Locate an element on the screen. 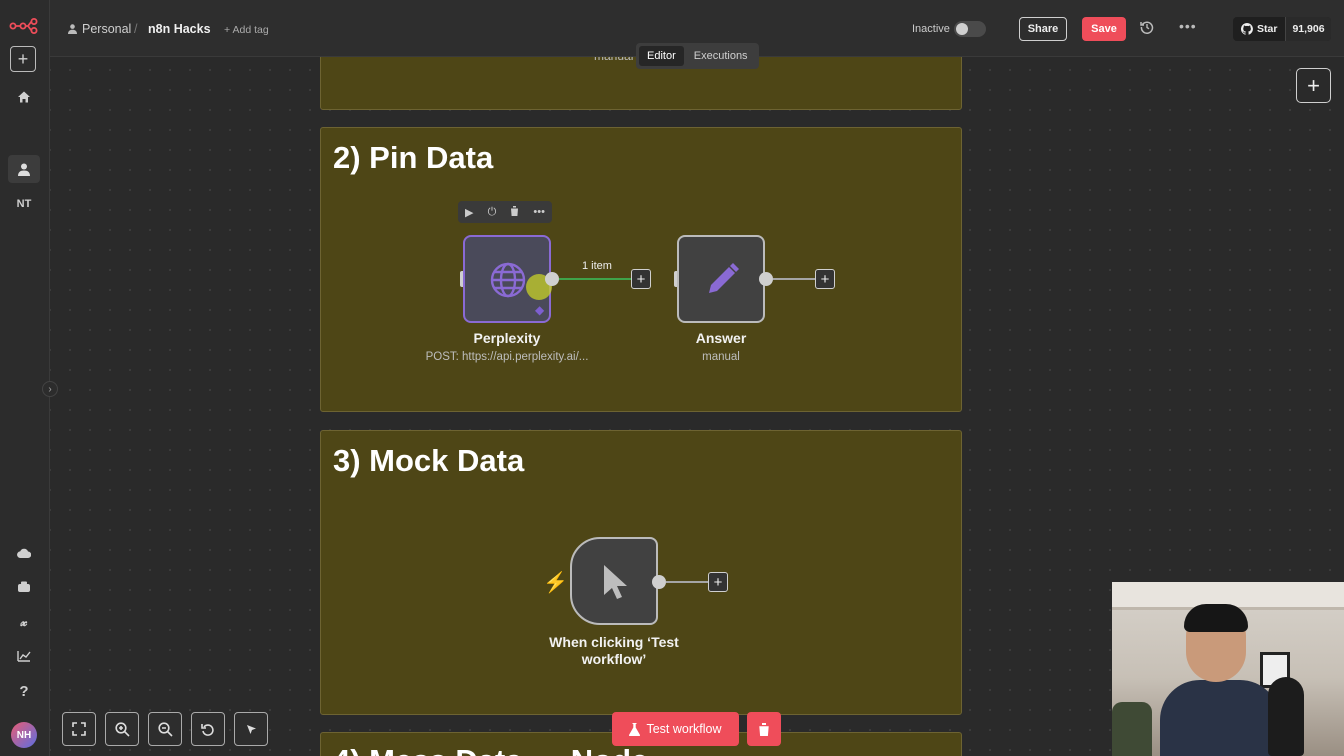  tidy-up-button is located at coordinates (251, 729).